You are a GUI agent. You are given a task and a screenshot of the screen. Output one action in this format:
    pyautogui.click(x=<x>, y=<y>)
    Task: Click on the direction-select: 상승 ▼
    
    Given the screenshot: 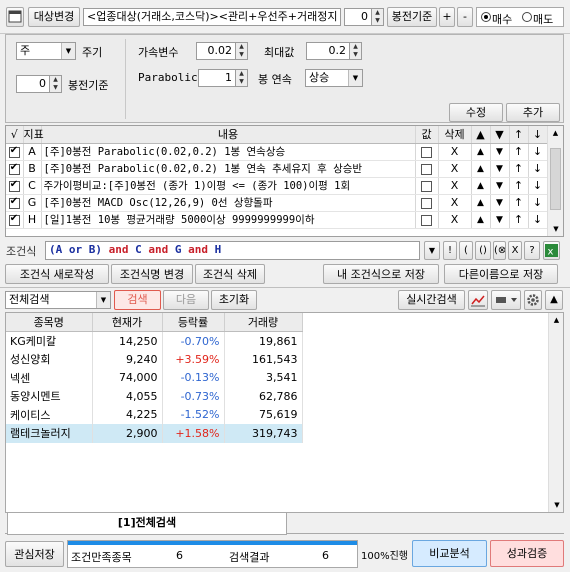 What is the action you would take?
    pyautogui.click(x=334, y=78)
    